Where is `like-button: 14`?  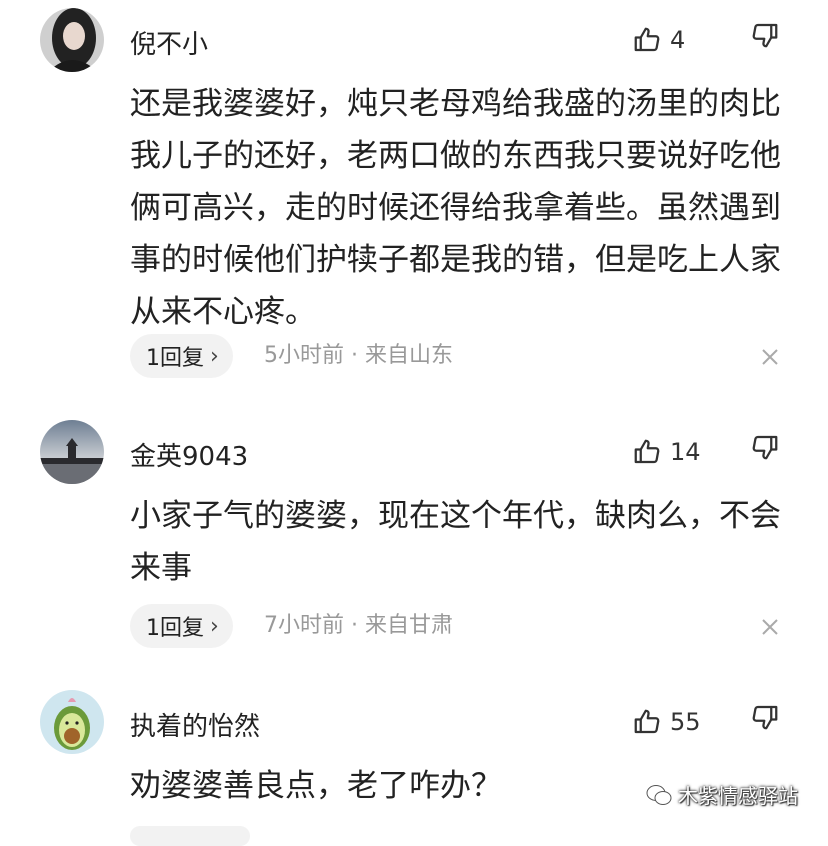
like-button: 14 is located at coordinates (666, 452).